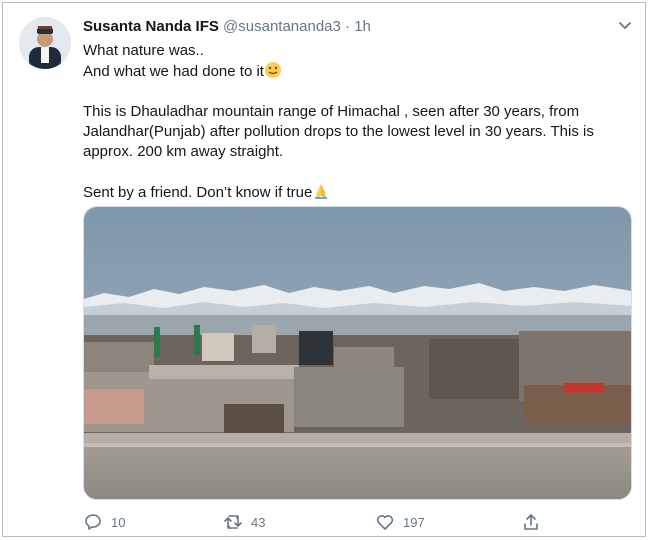  I want to click on tweet-line-2-text: And what we had done to it, so click(173, 71).